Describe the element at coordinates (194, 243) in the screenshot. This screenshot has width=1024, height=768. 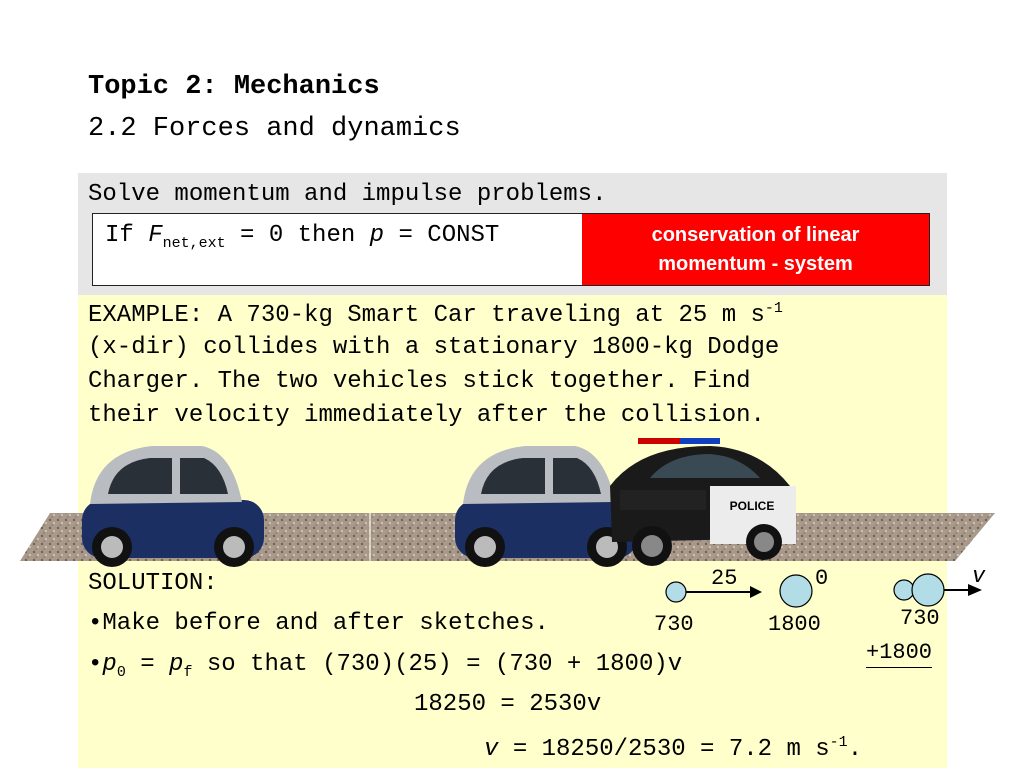
I see `rule-force-subscript: net,ext` at that location.